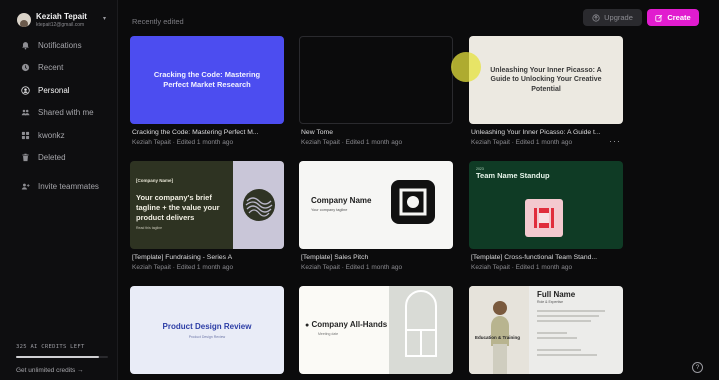 This screenshot has width=719, height=380. I want to click on portrait-image, so click(499, 330).